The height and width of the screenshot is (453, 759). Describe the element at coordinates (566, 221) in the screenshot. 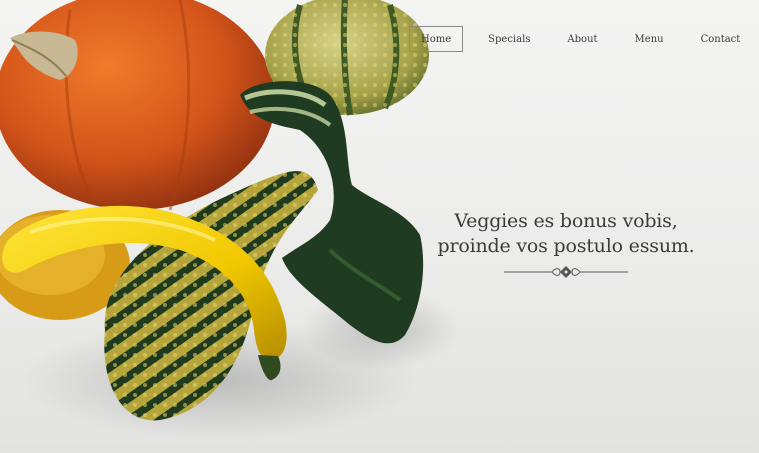

I see `headline-line-1: Veggies es bonus vobis,` at that location.